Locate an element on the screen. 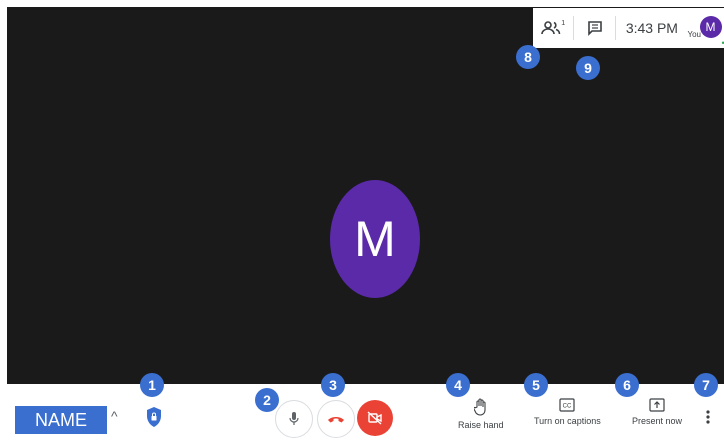  closed-captions-icon: CC is located at coordinates (567, 405).